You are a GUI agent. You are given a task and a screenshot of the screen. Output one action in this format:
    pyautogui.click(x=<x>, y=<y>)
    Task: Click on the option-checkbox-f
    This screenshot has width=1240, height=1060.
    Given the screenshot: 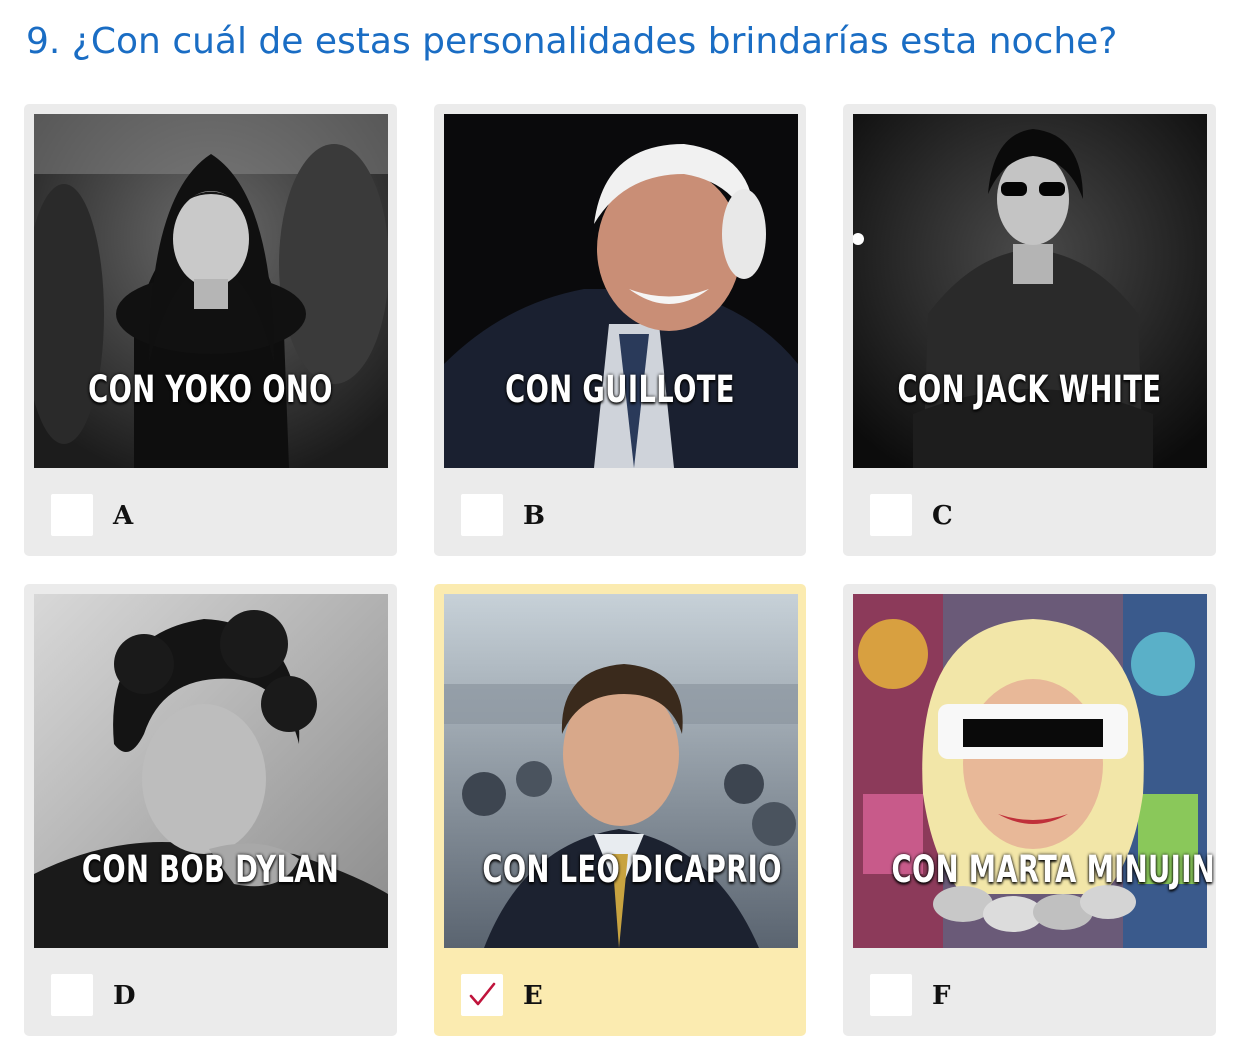 What is the action you would take?
    pyautogui.click(x=891, y=995)
    